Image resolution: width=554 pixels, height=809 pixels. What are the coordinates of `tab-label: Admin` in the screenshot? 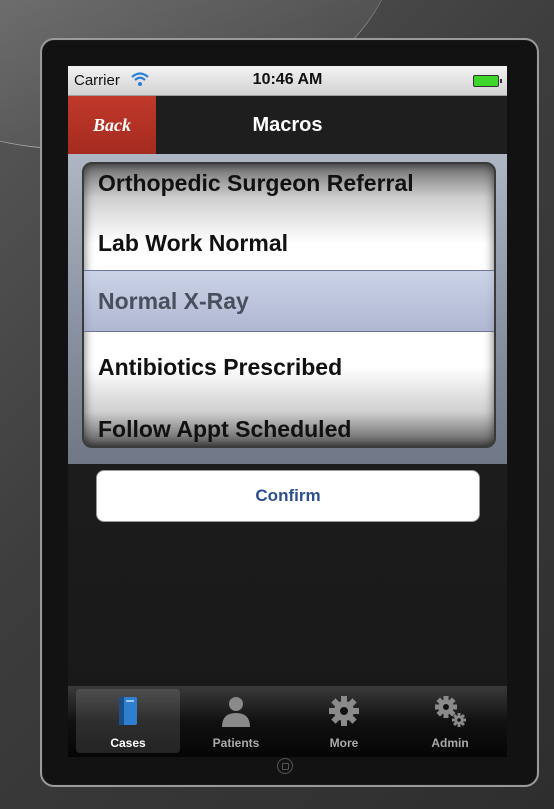 It's located at (450, 743).